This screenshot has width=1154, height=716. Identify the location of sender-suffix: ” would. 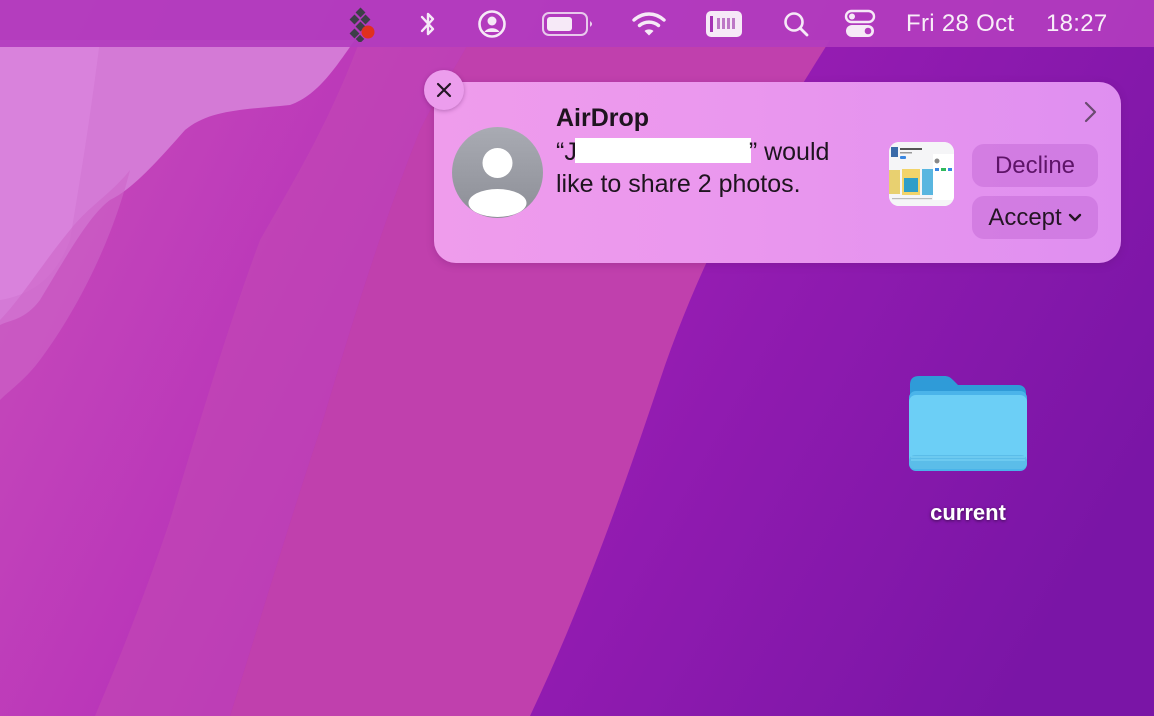
(789, 152).